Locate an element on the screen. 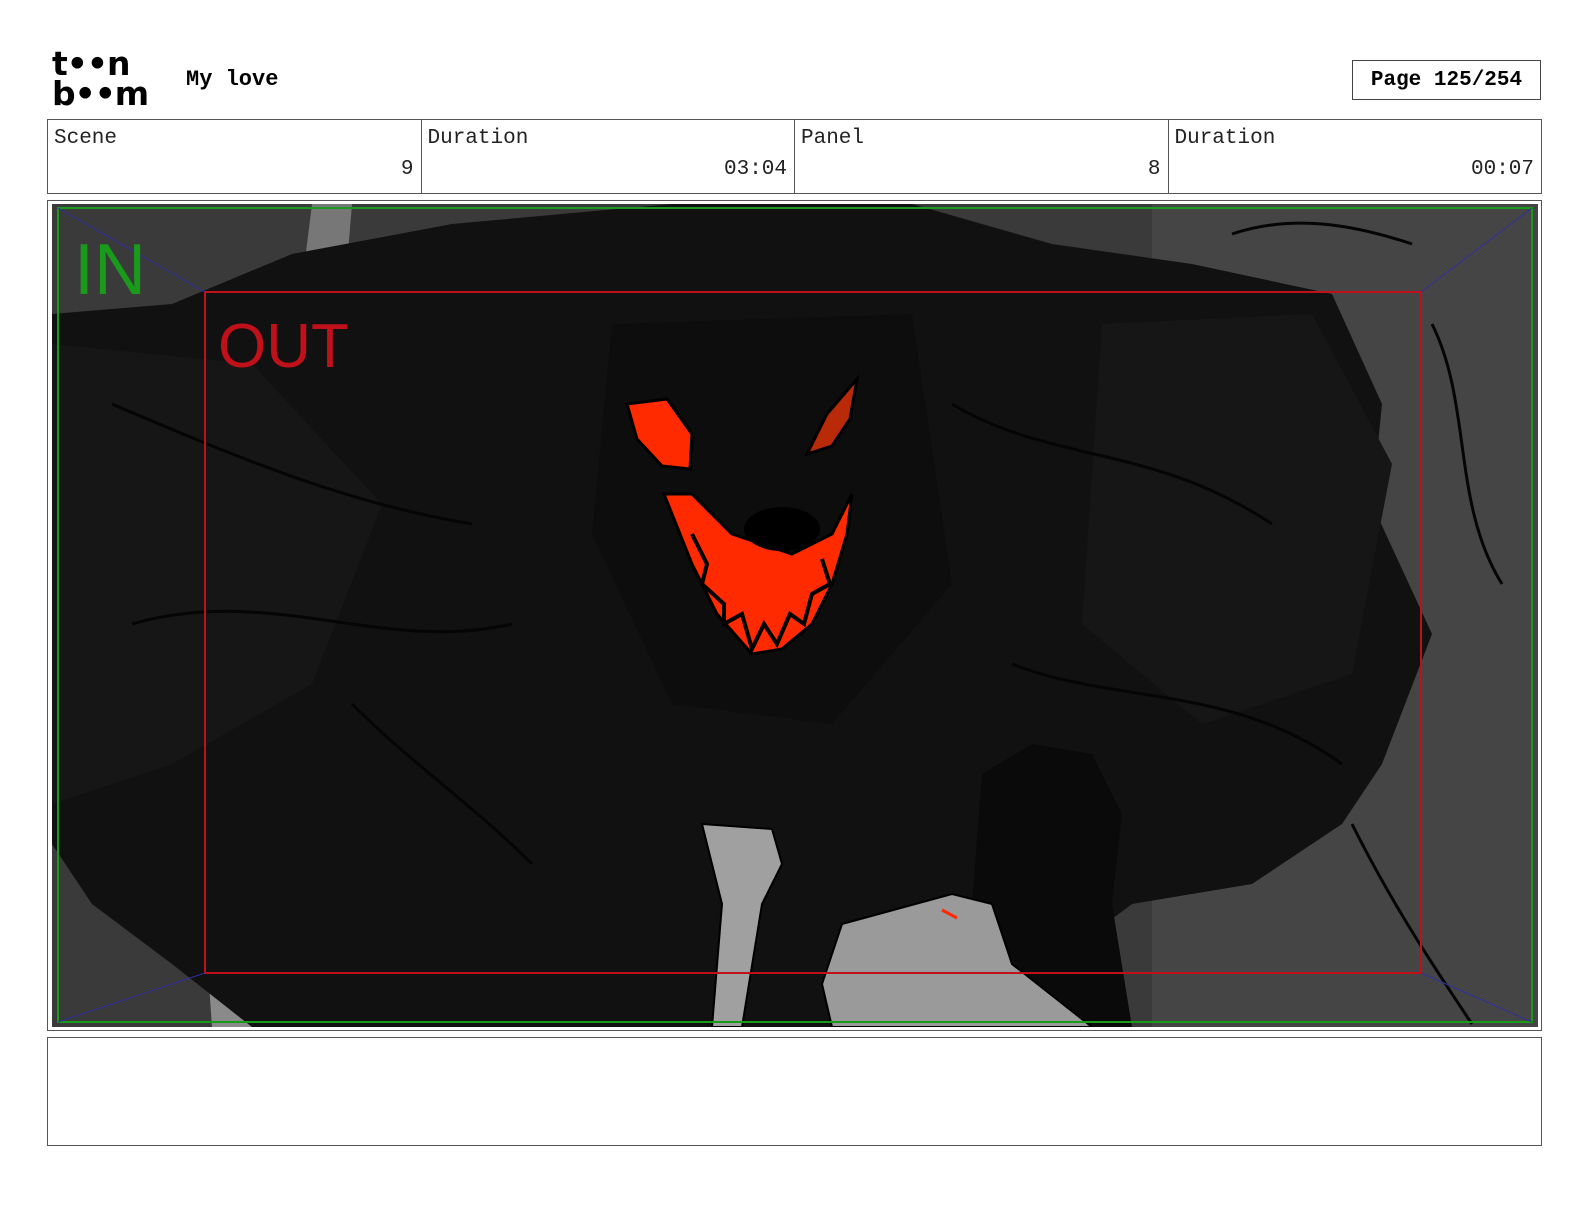  panel-notes-box is located at coordinates (794, 1091).